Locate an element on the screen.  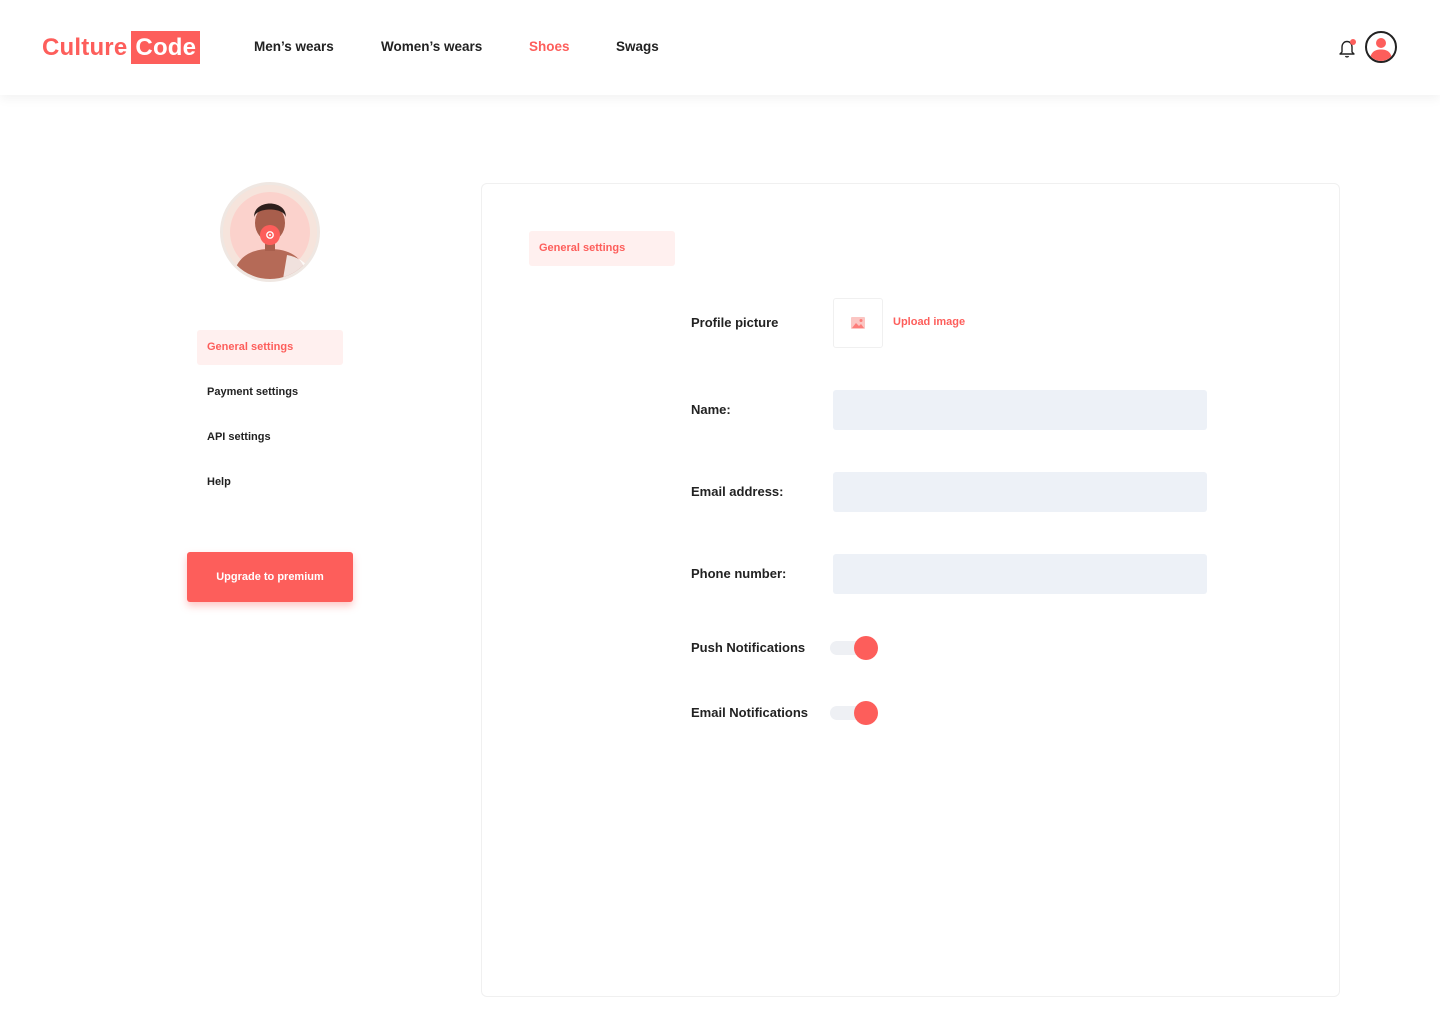
push-notifications-toggle is located at coordinates (854, 648).